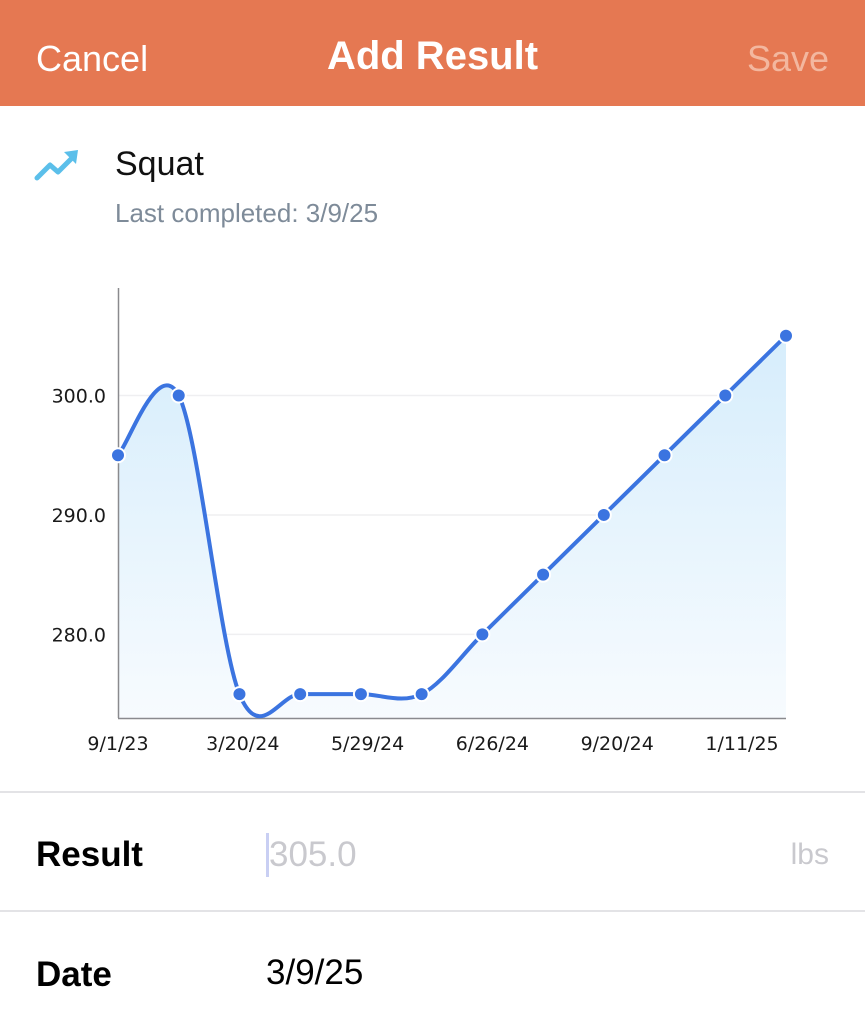 This screenshot has width=865, height=1024. I want to click on y-tick-label: 290.0, so click(79, 516).